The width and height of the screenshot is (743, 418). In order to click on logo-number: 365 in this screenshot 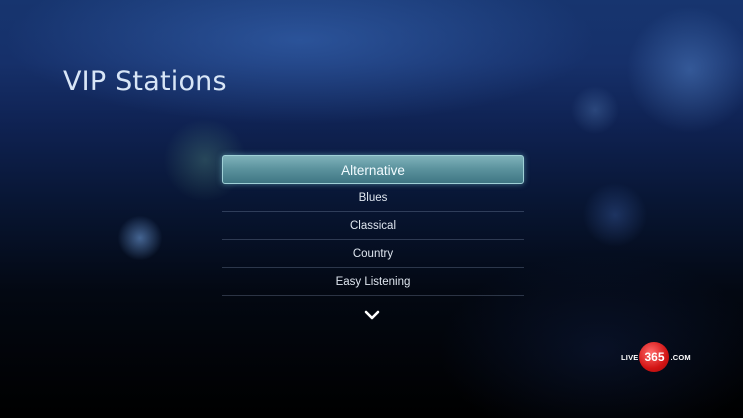, I will do `click(654, 357)`.